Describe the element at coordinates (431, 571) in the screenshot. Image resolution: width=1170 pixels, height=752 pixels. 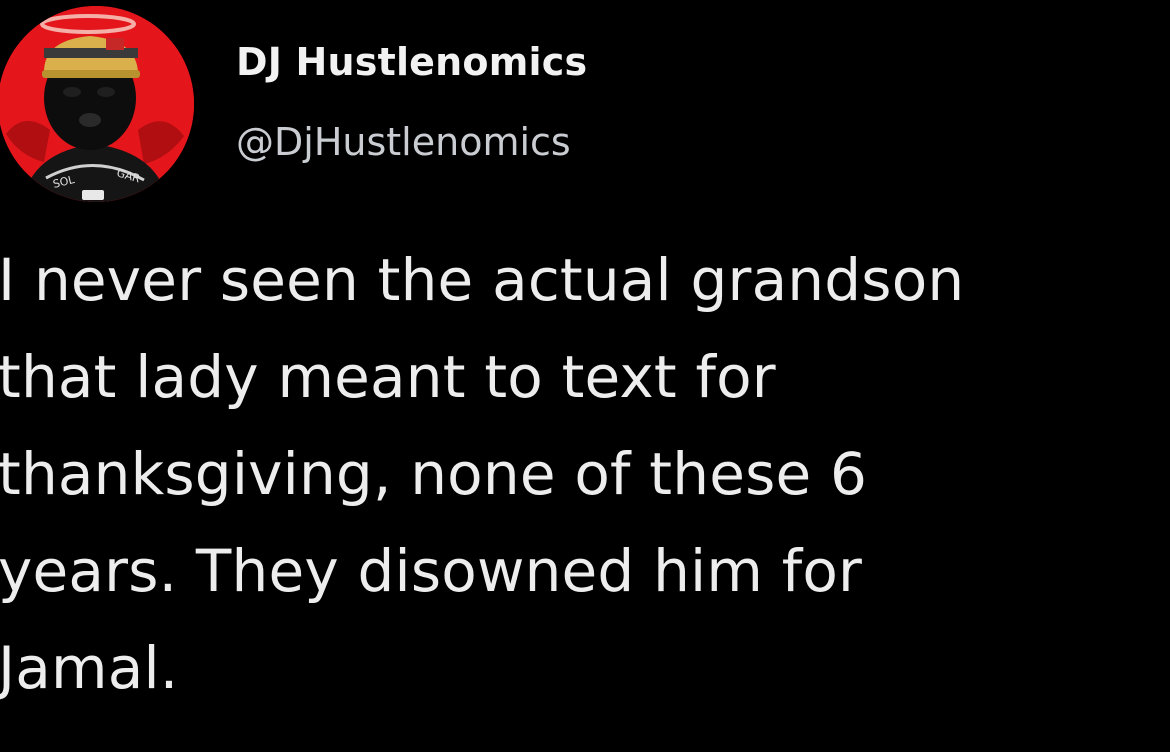
I see `tweet-text-line: years. They disowned him for` at that location.